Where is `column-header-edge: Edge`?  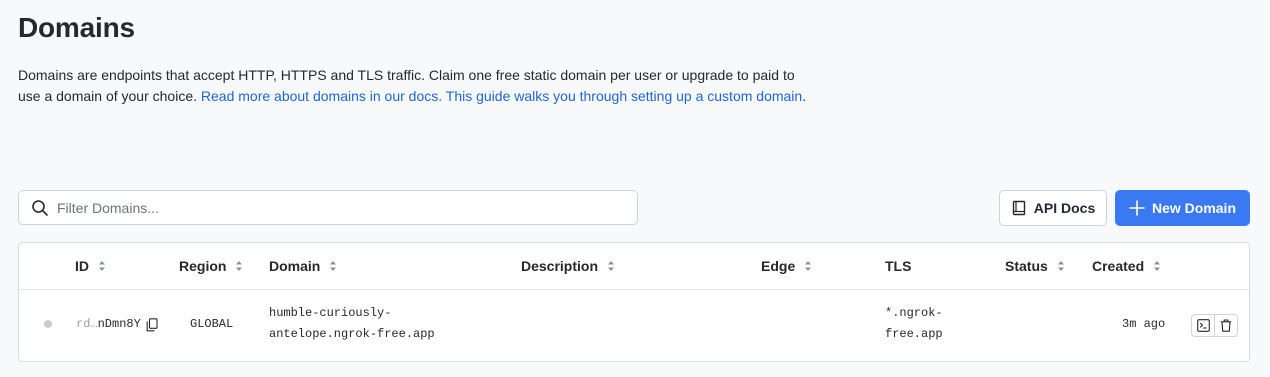
column-header-edge: Edge is located at coordinates (786, 266).